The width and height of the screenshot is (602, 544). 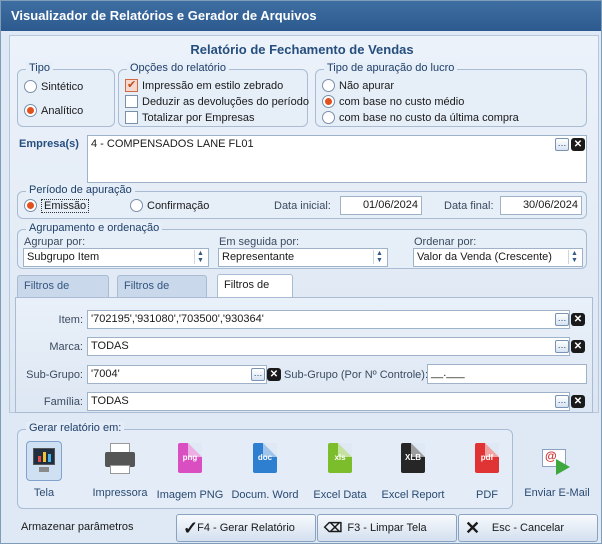 What do you see at coordinates (77, 527) in the screenshot?
I see `store-params-label: Armazenar parâmetros` at bounding box center [77, 527].